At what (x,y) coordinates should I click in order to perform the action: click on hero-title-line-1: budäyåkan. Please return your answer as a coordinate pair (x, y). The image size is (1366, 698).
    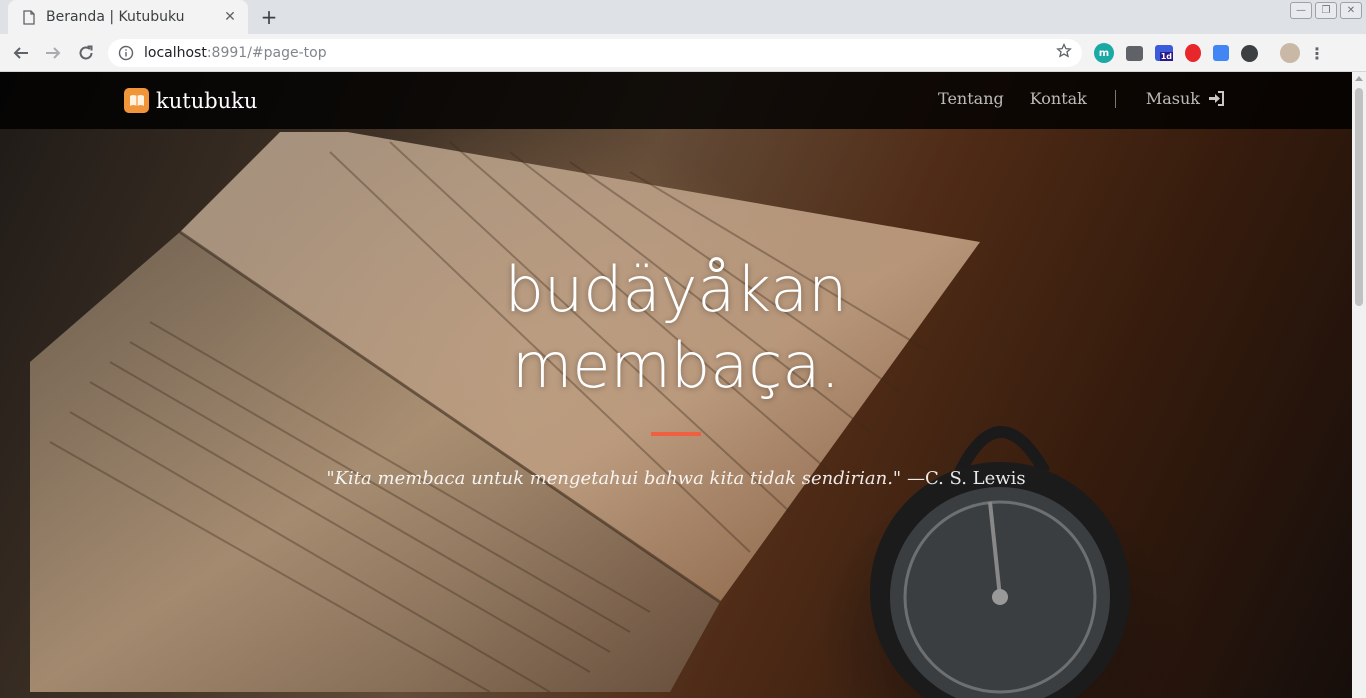
    Looking at the image, I should click on (676, 289).